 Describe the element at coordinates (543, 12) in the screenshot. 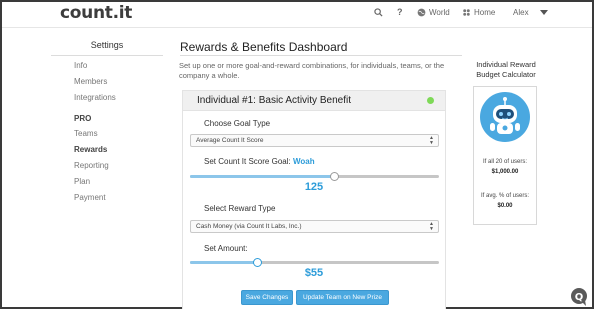

I see `chevron-down-icon` at that location.